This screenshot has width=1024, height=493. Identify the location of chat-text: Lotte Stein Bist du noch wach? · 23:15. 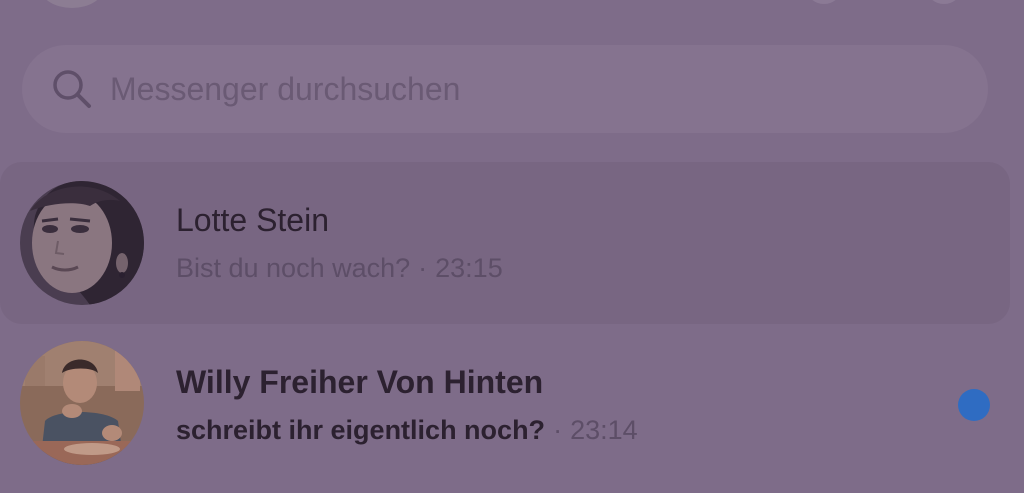
(339, 243).